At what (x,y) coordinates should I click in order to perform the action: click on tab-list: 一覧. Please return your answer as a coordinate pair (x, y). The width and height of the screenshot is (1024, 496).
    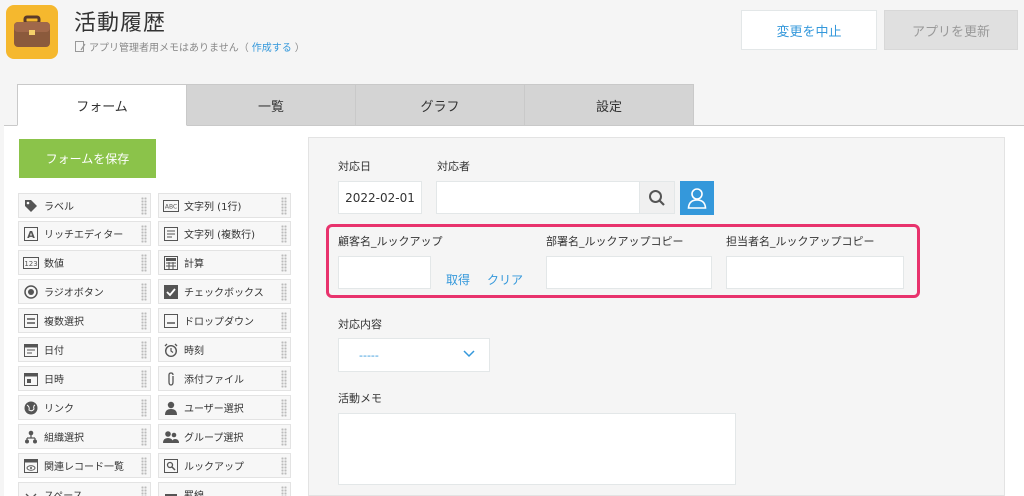
    Looking at the image, I should click on (271, 105).